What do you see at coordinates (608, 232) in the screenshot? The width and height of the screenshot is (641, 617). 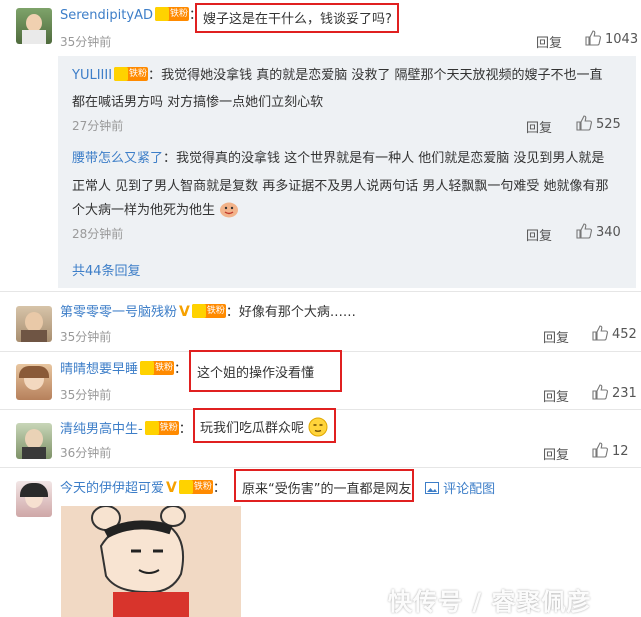 I see `like-count: 340` at bounding box center [608, 232].